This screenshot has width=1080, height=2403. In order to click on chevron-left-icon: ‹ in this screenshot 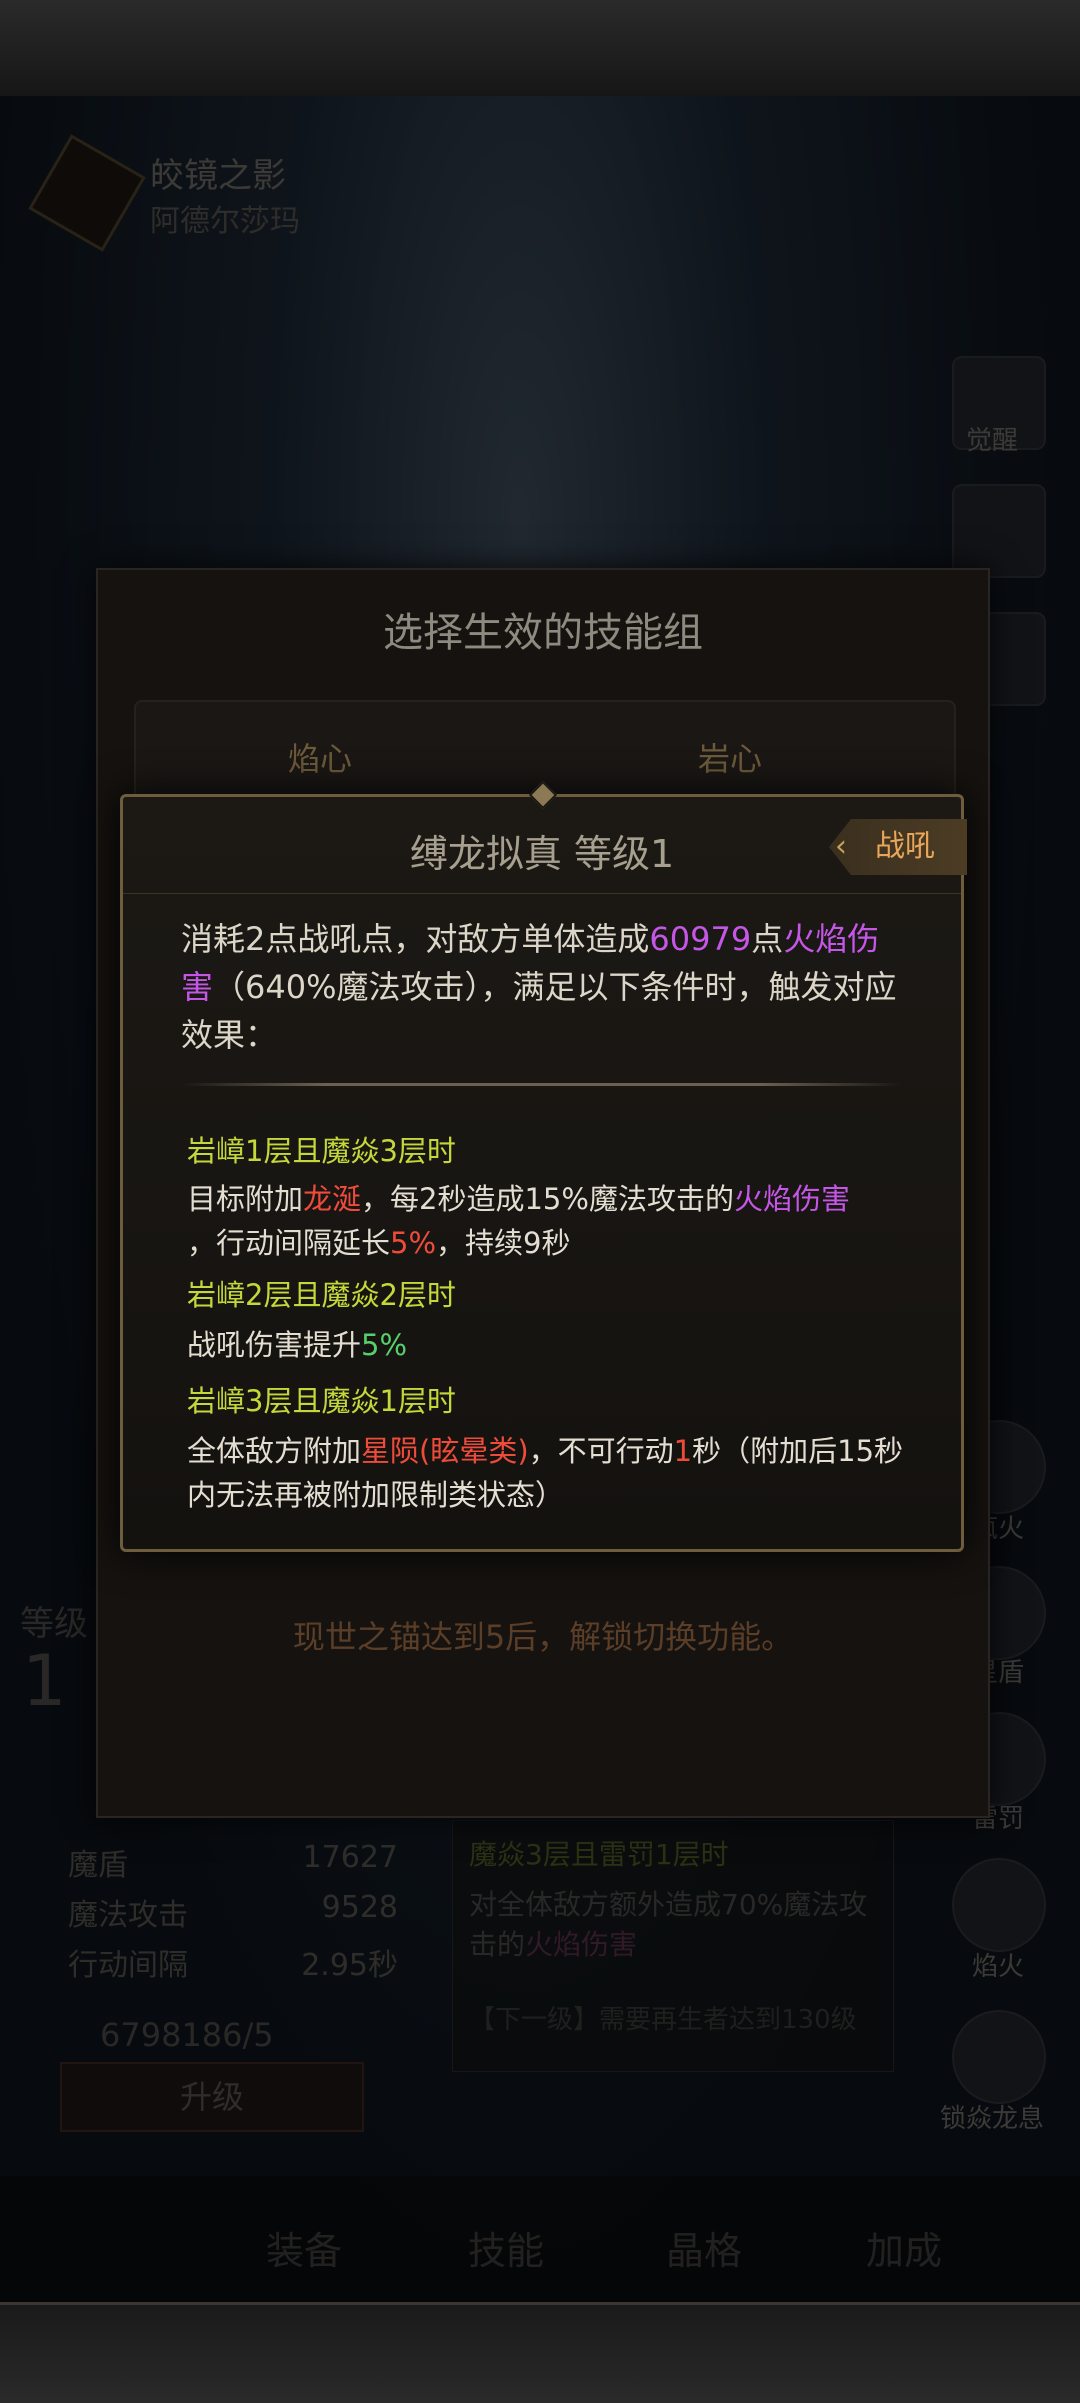, I will do `click(841, 846)`.